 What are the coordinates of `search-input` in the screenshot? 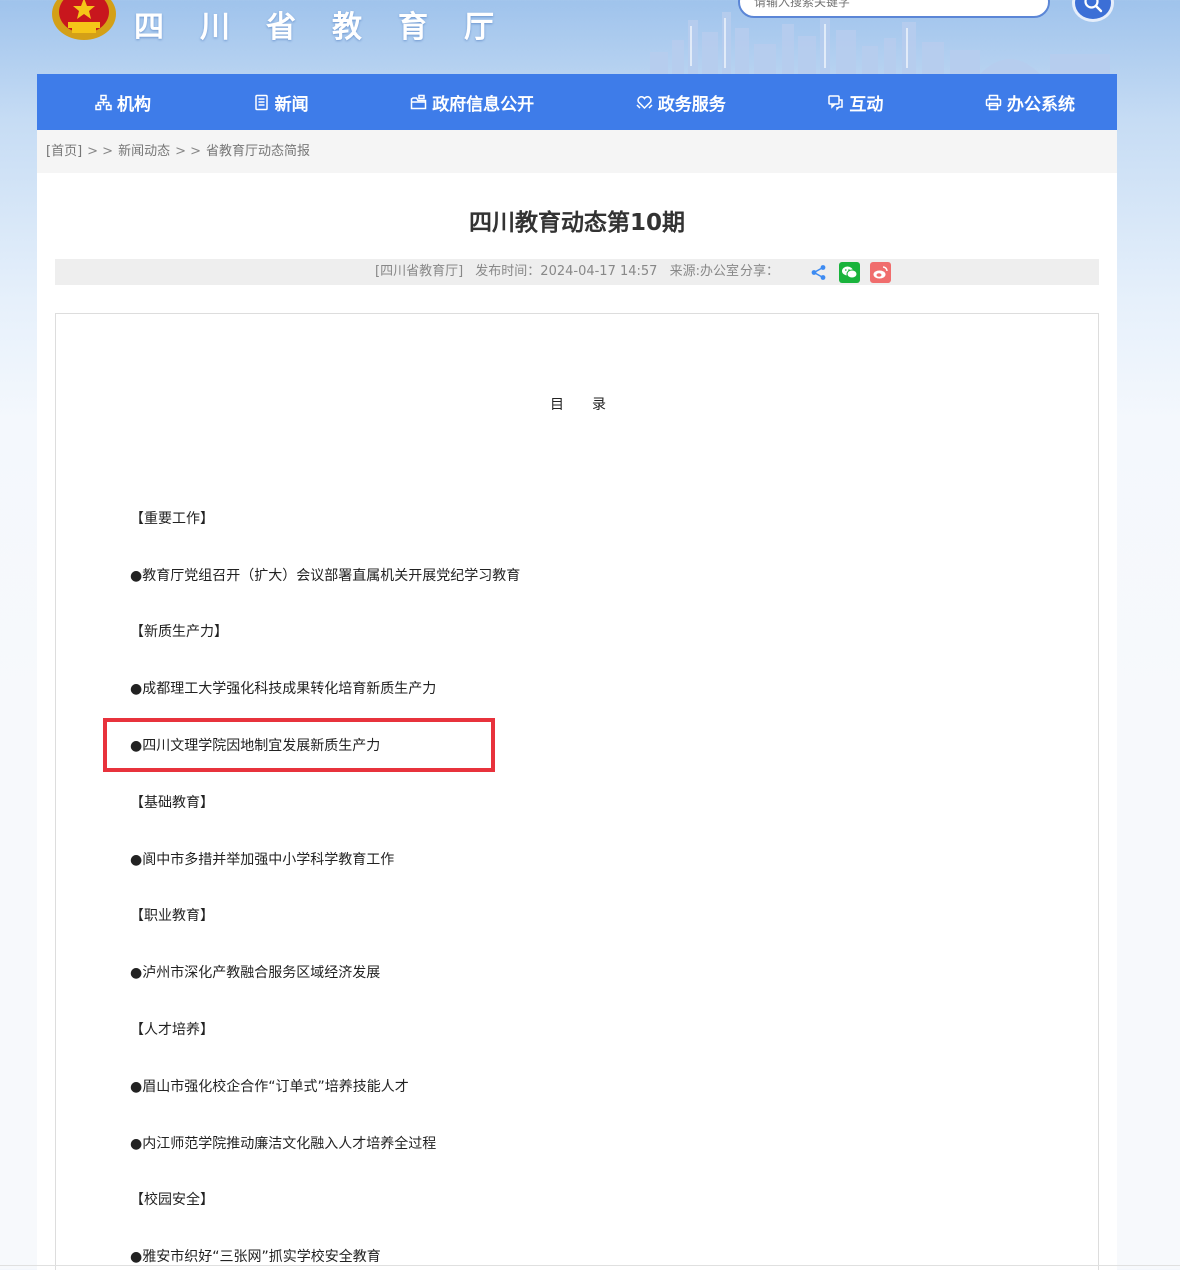 It's located at (894, 9).